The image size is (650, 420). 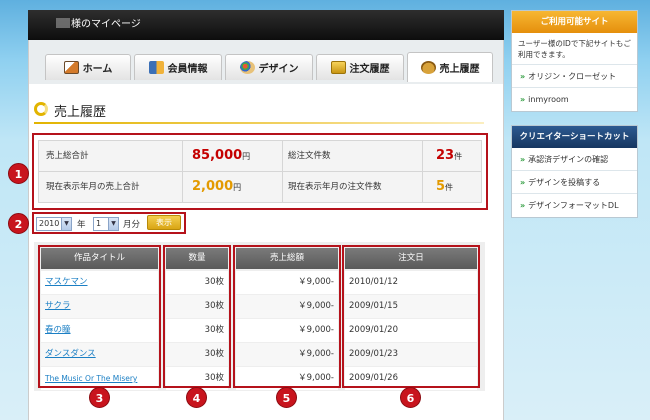 I want to click on marker-6: 6, so click(x=410, y=397).